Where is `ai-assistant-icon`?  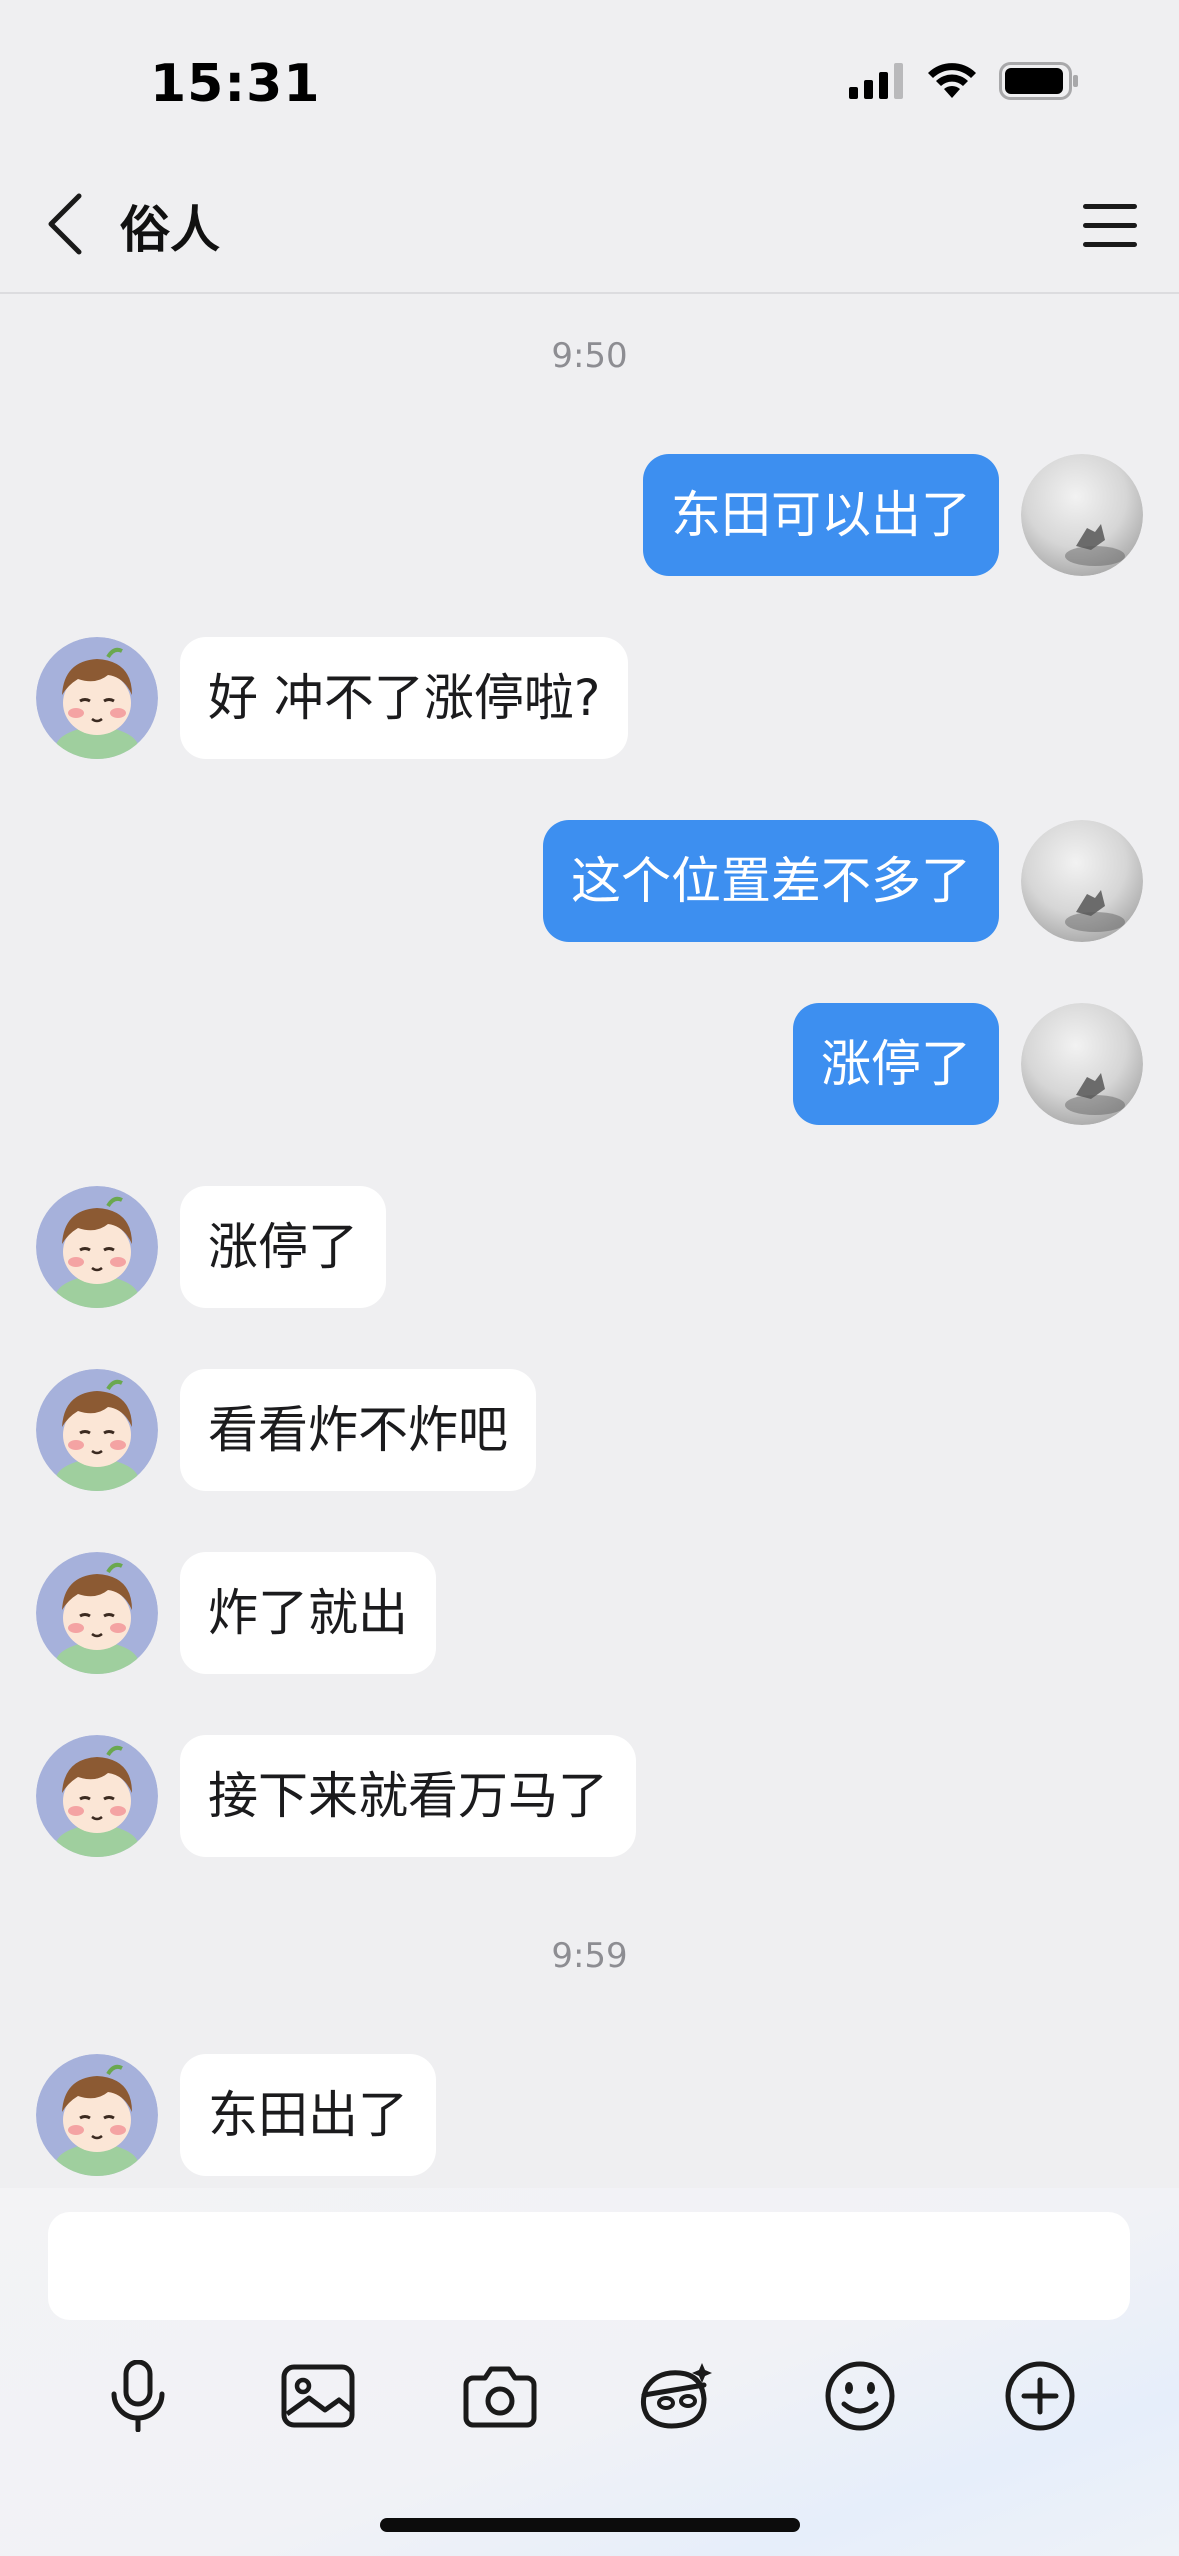 ai-assistant-icon is located at coordinates (676, 2398).